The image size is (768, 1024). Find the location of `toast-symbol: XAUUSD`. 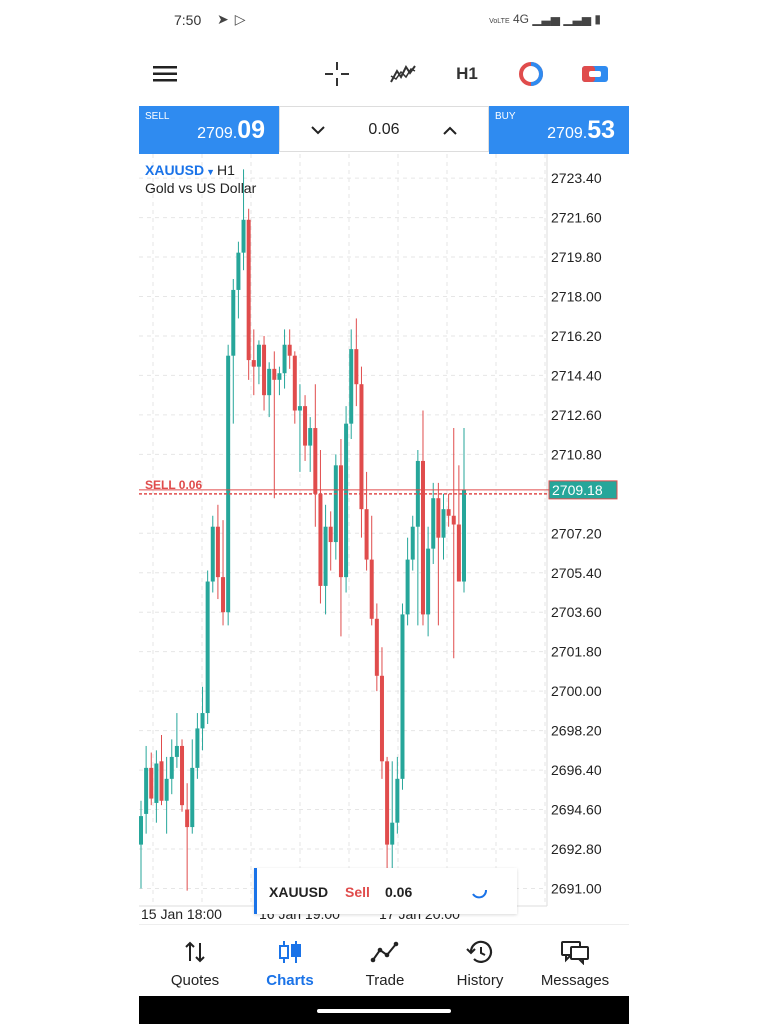

toast-symbol: XAUUSD is located at coordinates (299, 892).